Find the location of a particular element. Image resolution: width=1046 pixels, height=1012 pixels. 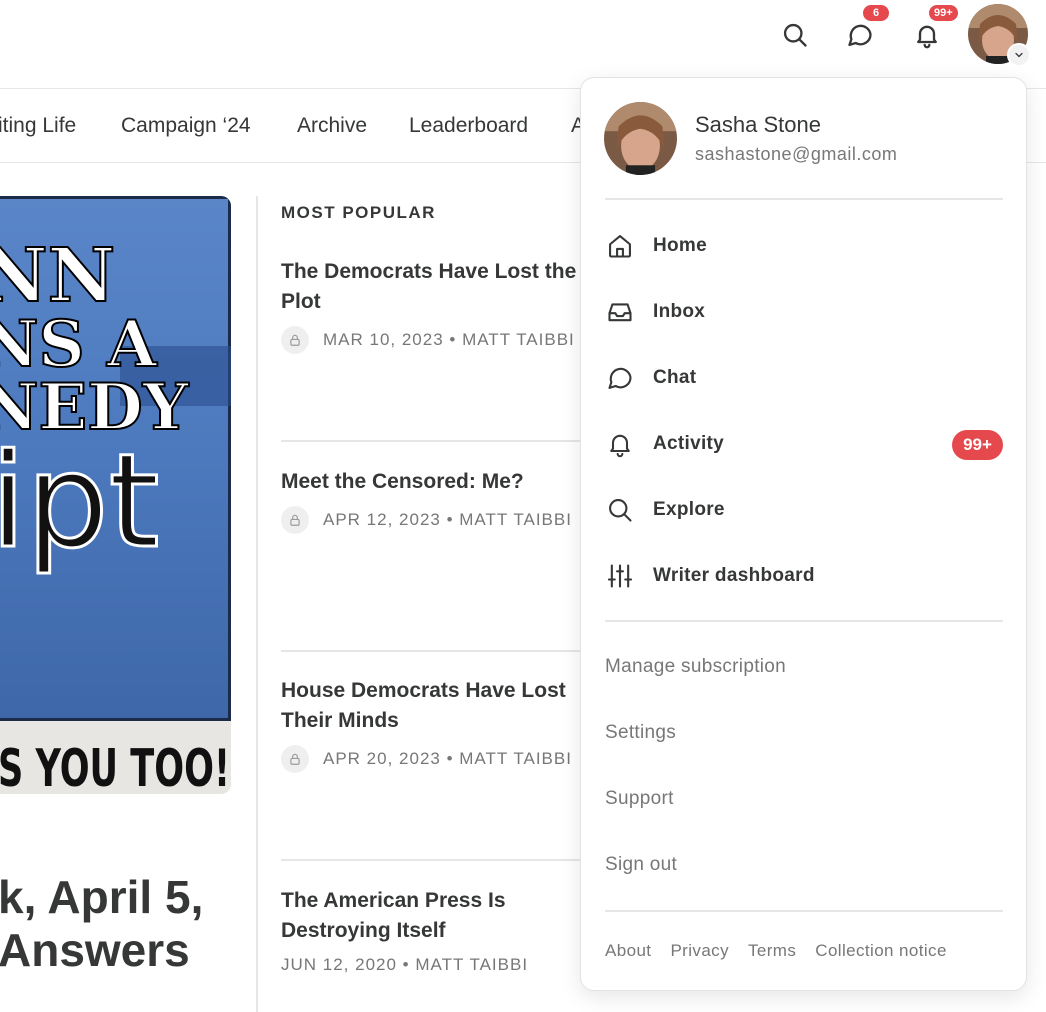

user-email: sashastone@gmail.com is located at coordinates (796, 154).